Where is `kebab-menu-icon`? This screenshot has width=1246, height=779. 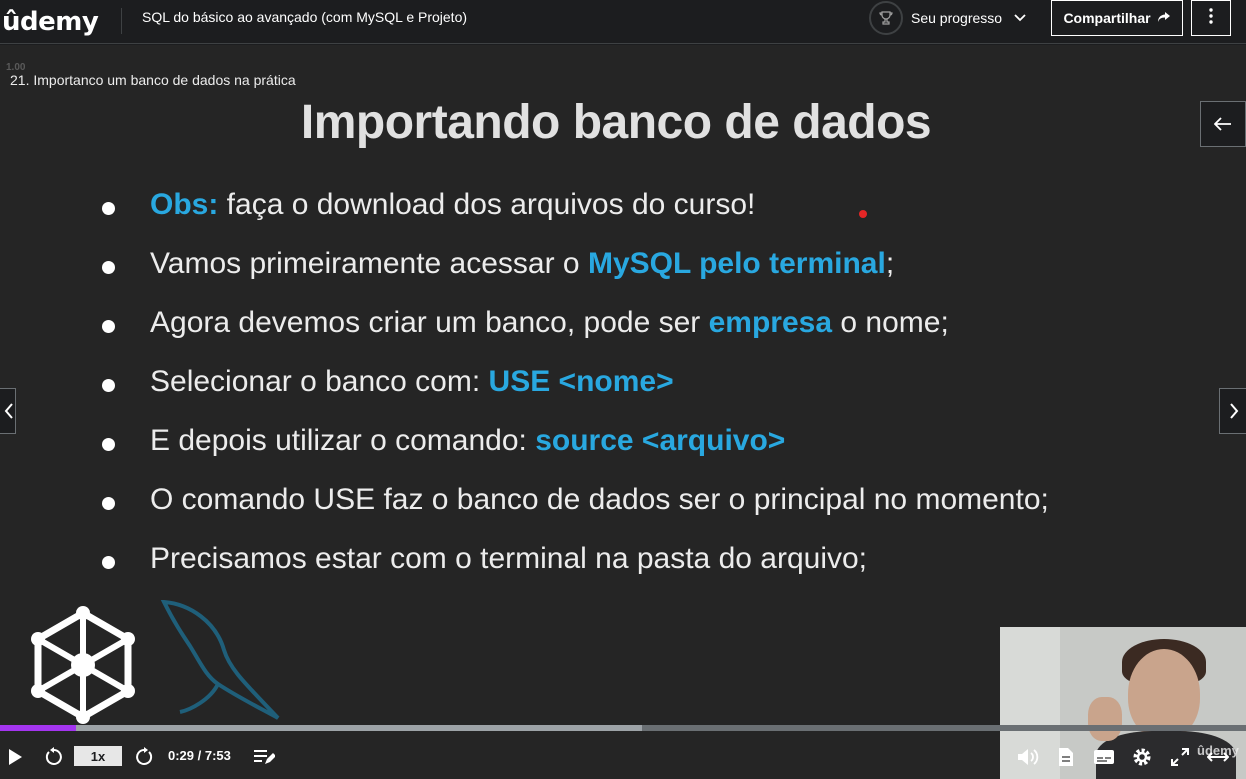 kebab-menu-icon is located at coordinates (1211, 18).